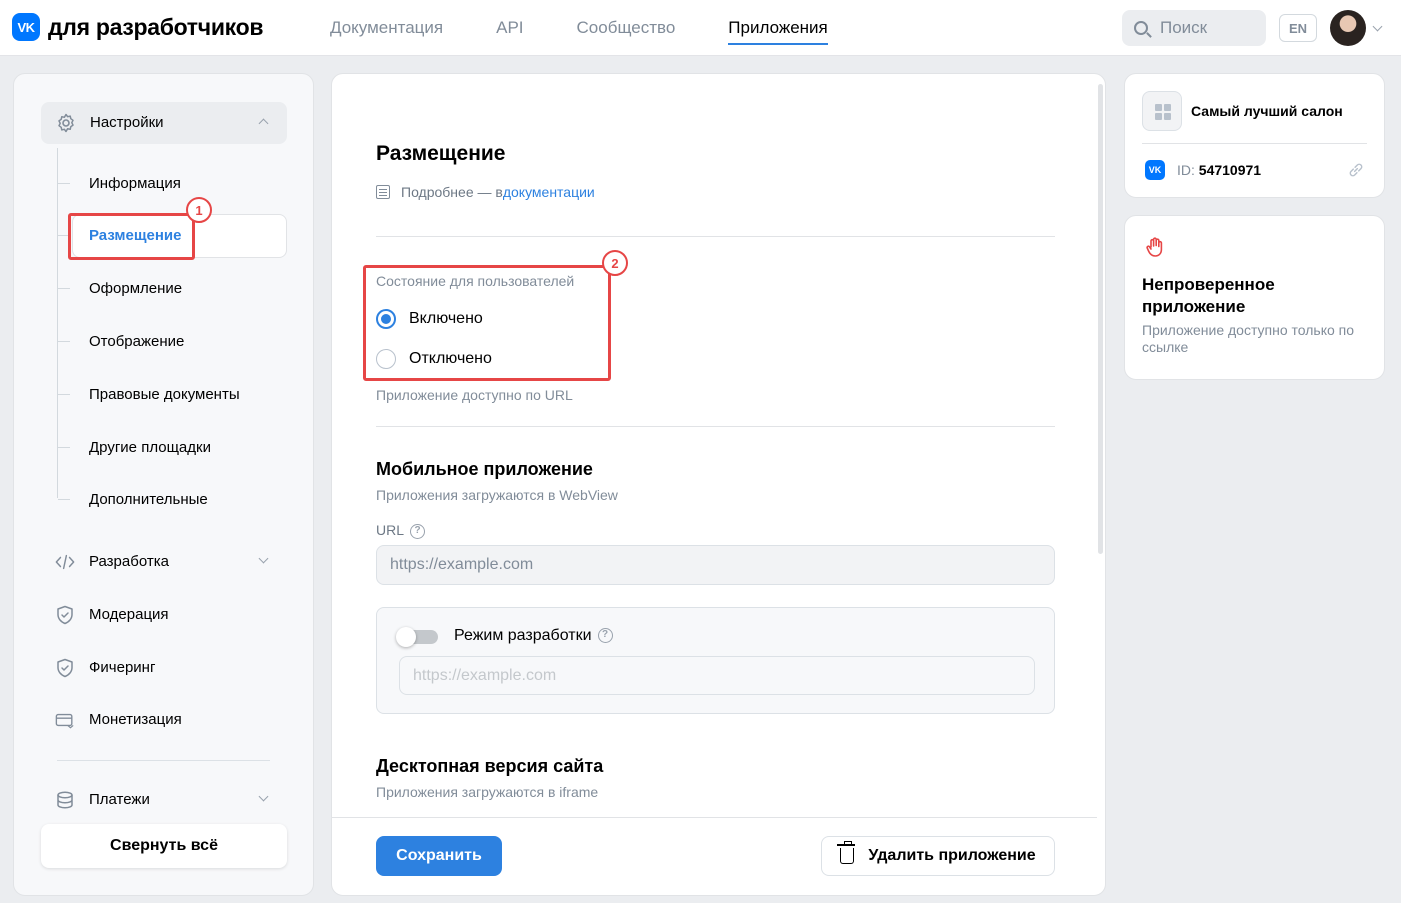 This screenshot has width=1401, height=903. I want to click on dev-url-placeholder: https://example.com, so click(485, 675).